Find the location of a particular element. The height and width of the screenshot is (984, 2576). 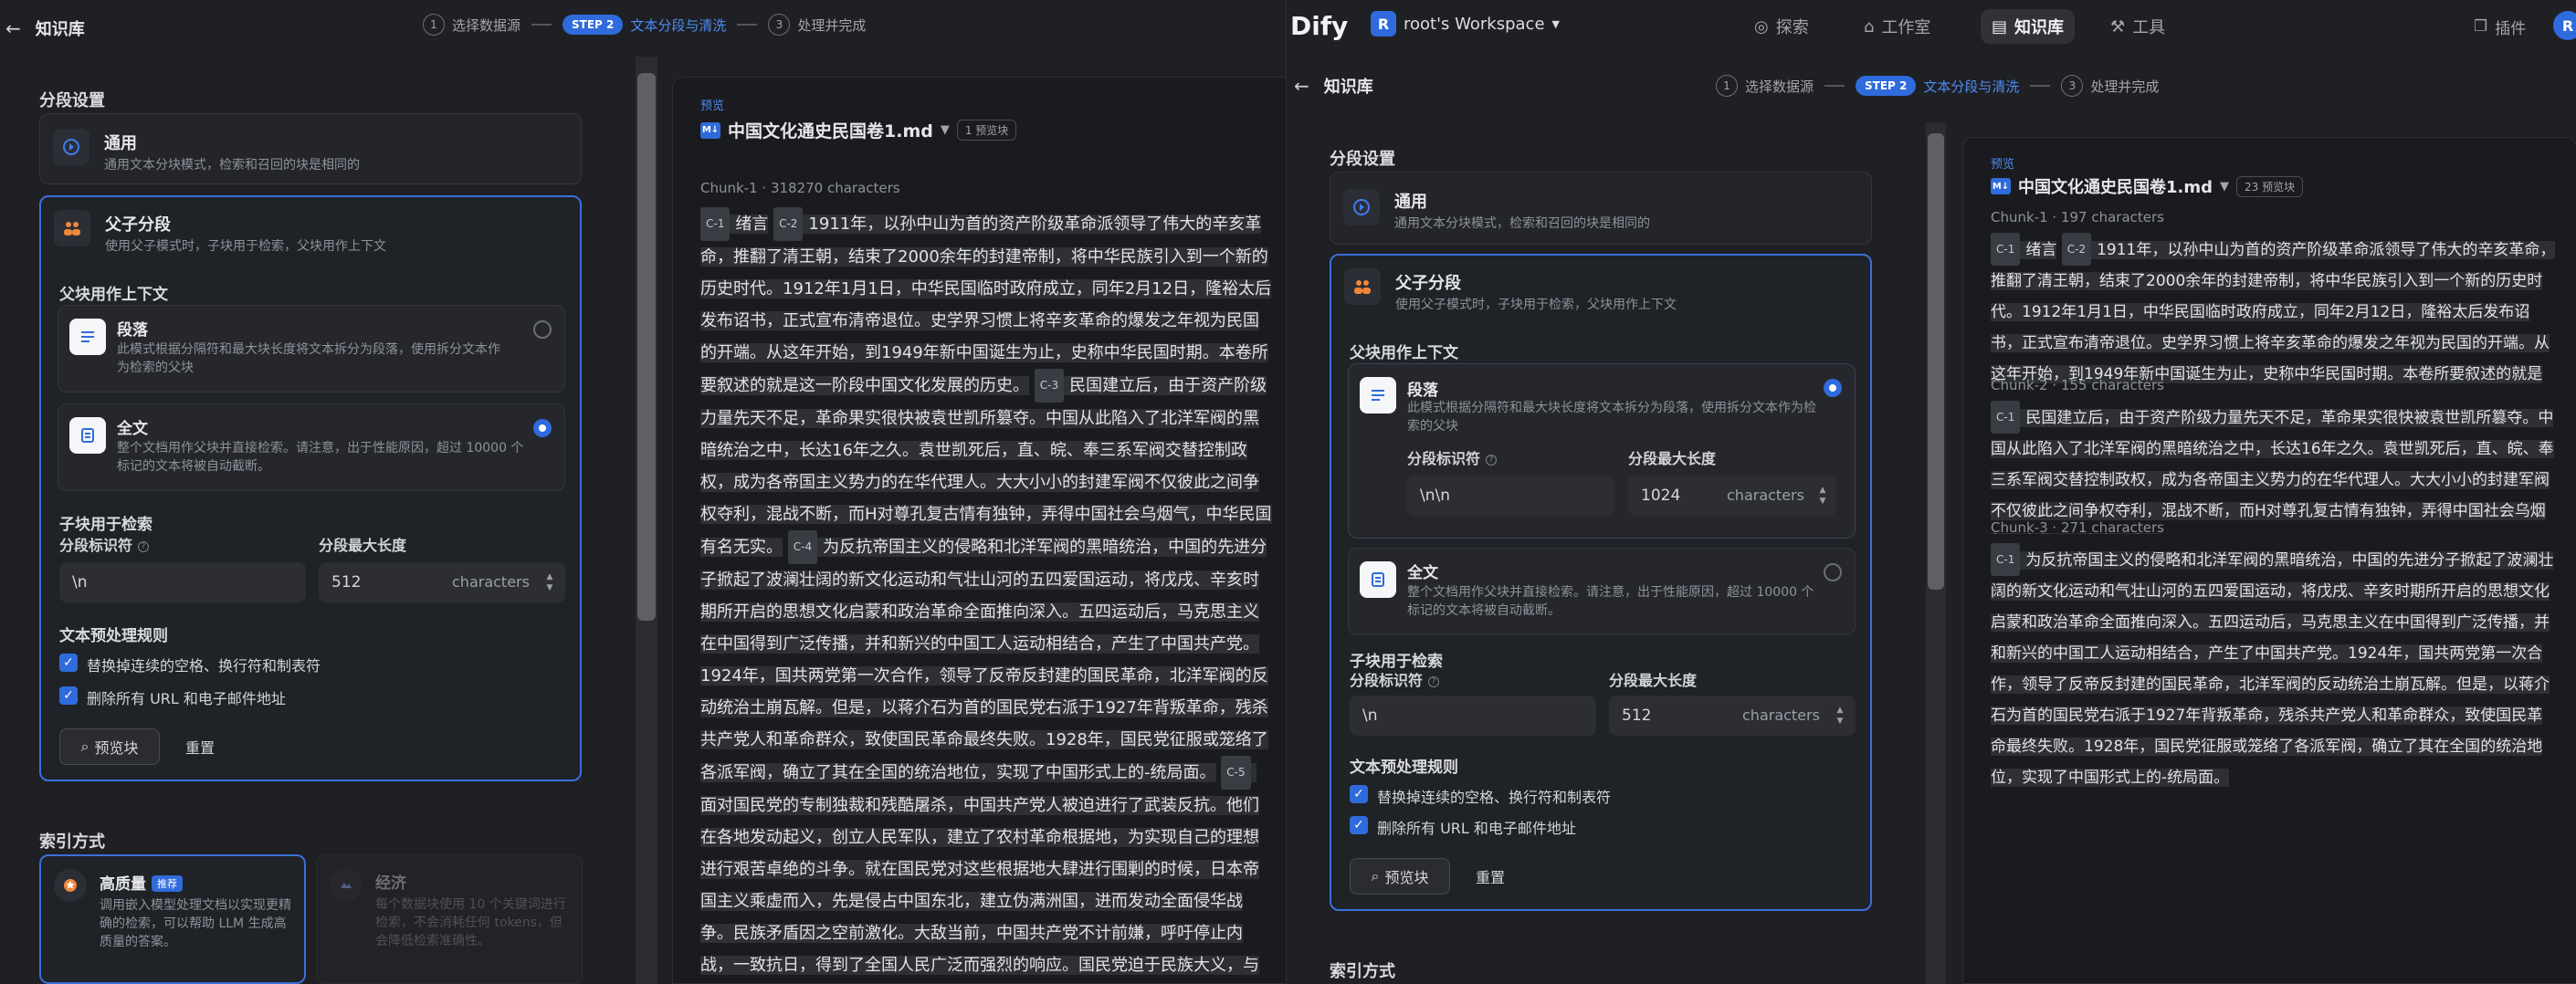

step-3: 3 处理并完成 is located at coordinates (817, 25).